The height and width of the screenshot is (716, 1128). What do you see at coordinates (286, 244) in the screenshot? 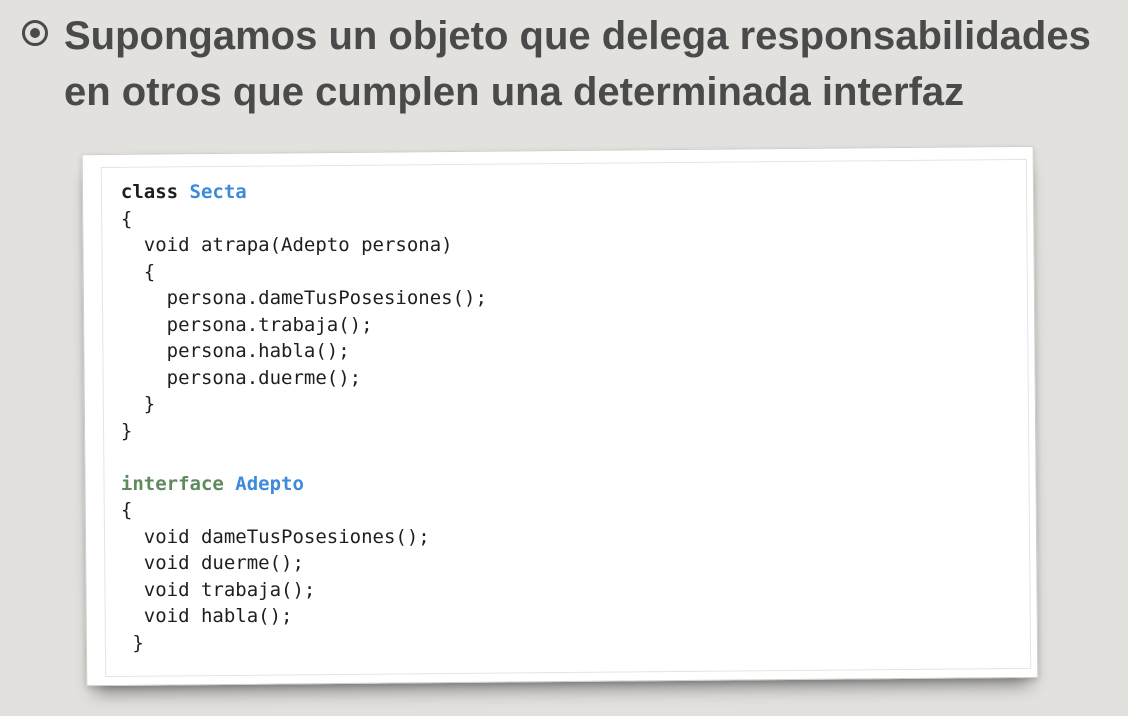
I see `code-line-method-signature: void atrapa(Adepto persona)` at bounding box center [286, 244].